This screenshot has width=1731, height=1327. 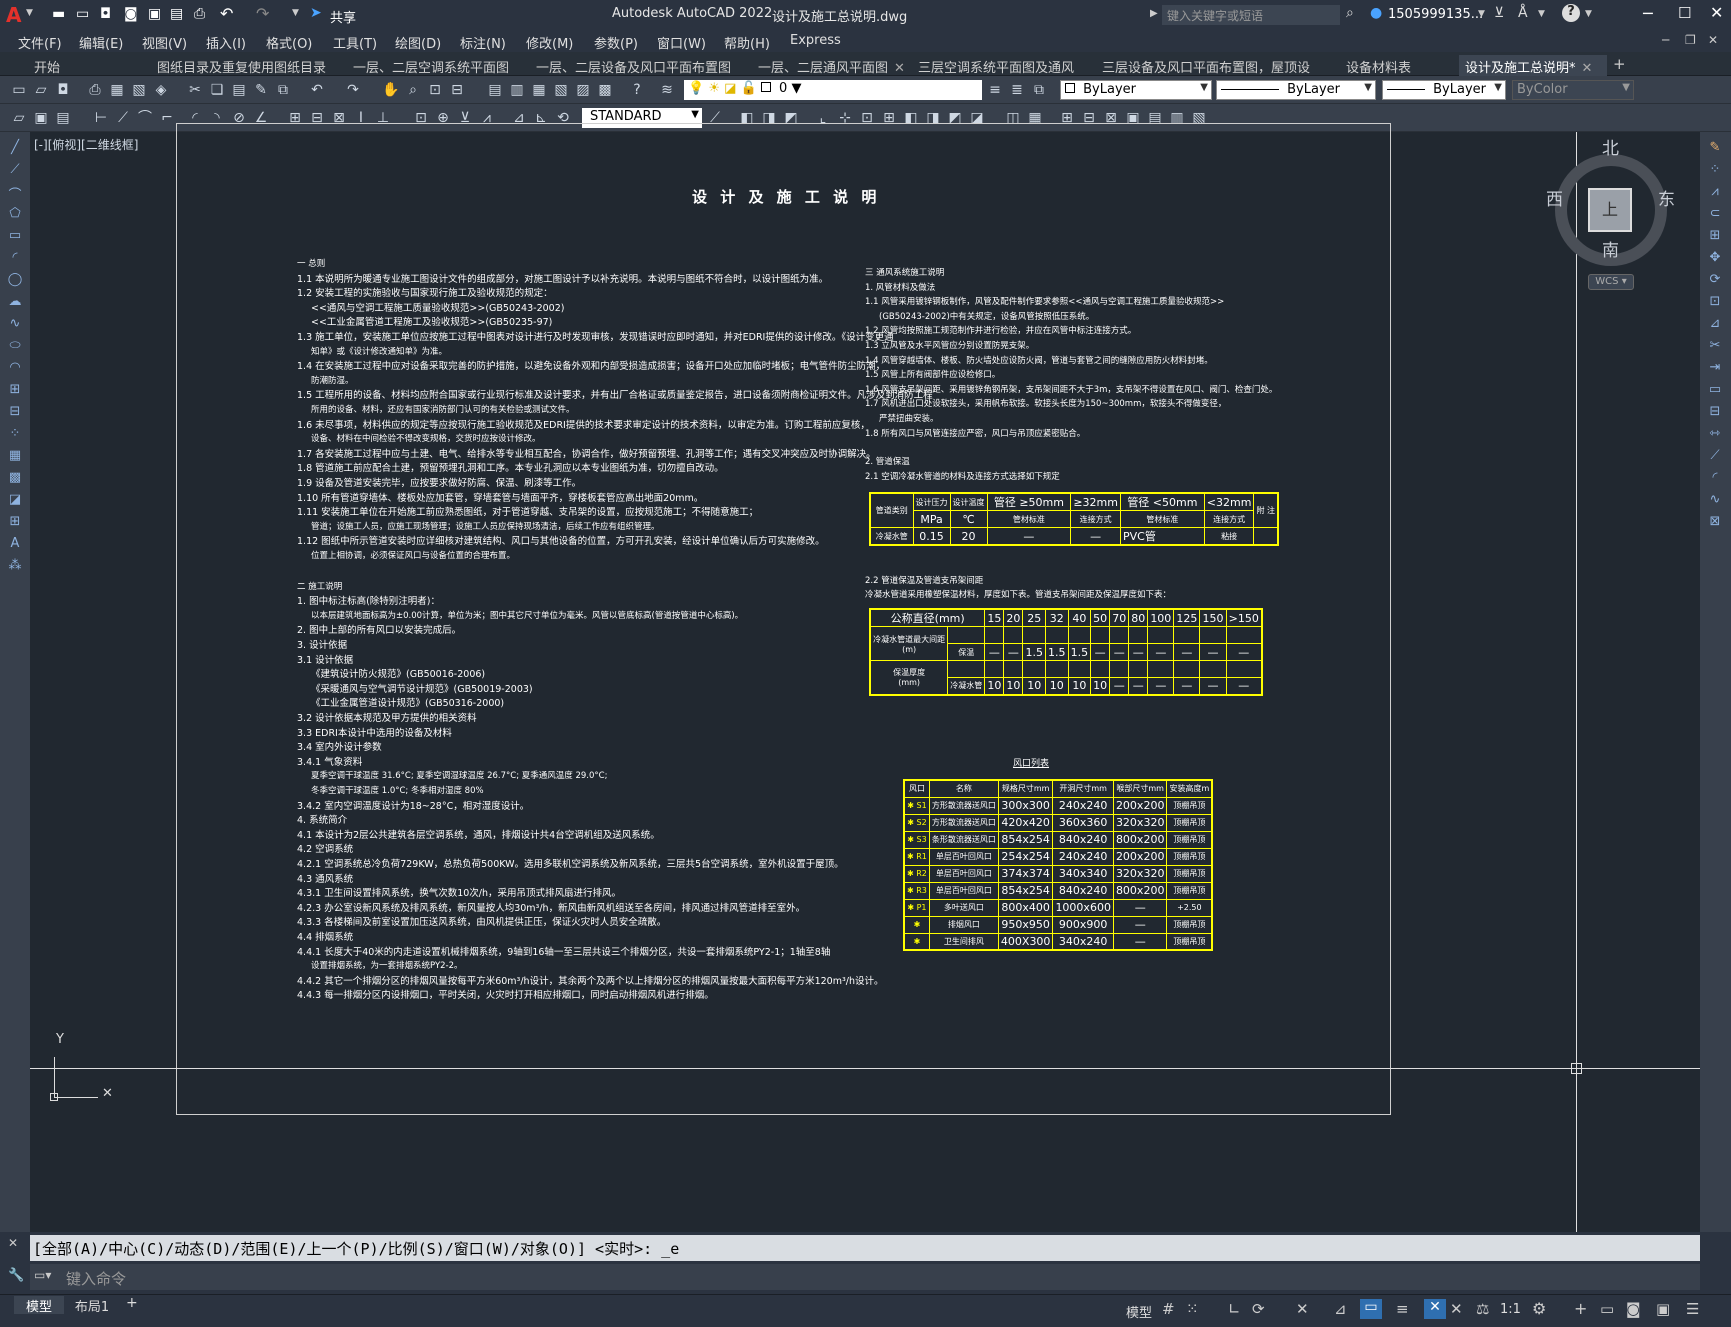 What do you see at coordinates (1633, 1309) in the screenshot?
I see `isolate-objects-icon: ◙` at bounding box center [1633, 1309].